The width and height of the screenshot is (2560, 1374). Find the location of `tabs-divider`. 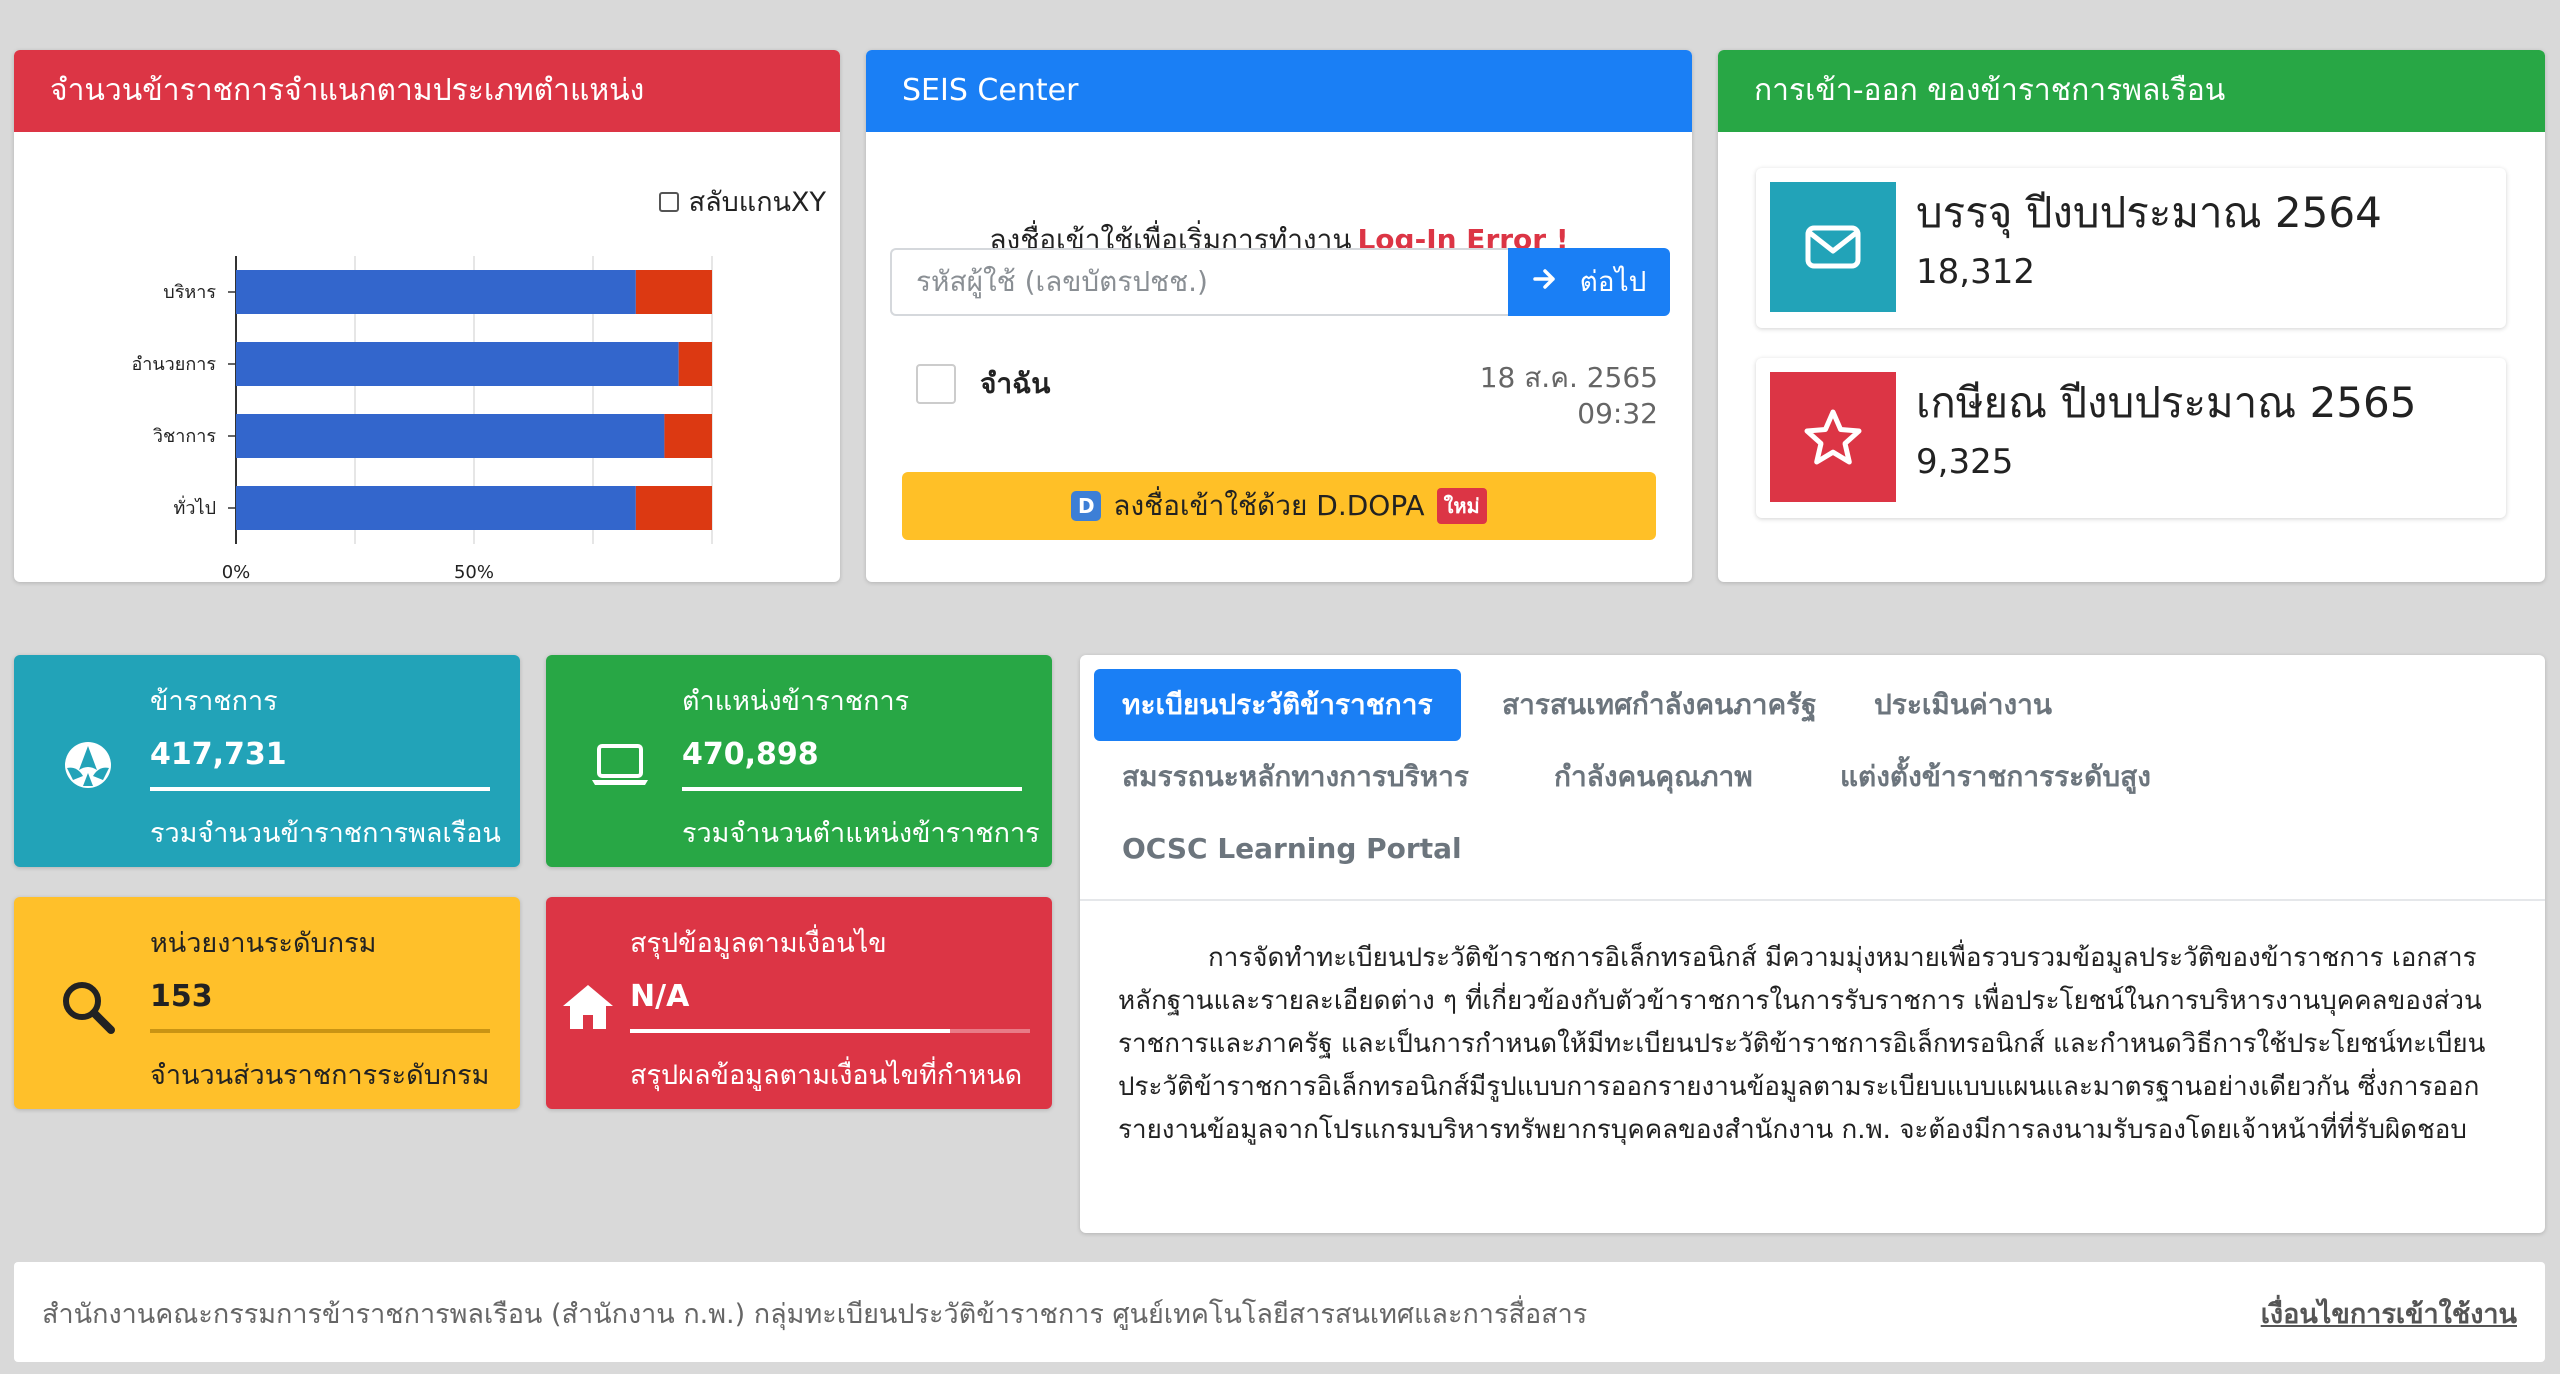

tabs-divider is located at coordinates (1812, 900).